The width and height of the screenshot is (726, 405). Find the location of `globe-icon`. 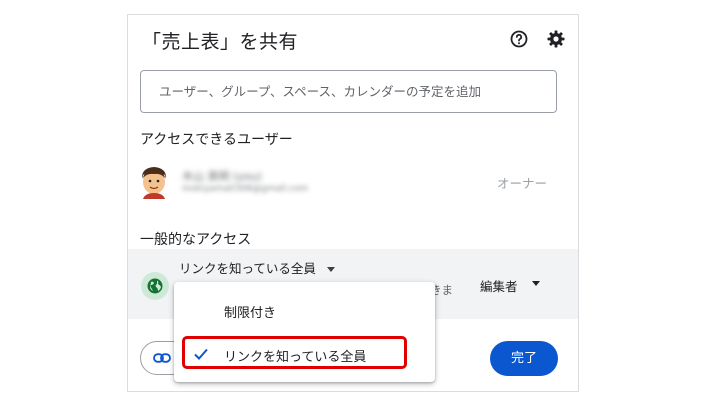

globe-icon is located at coordinates (155, 286).